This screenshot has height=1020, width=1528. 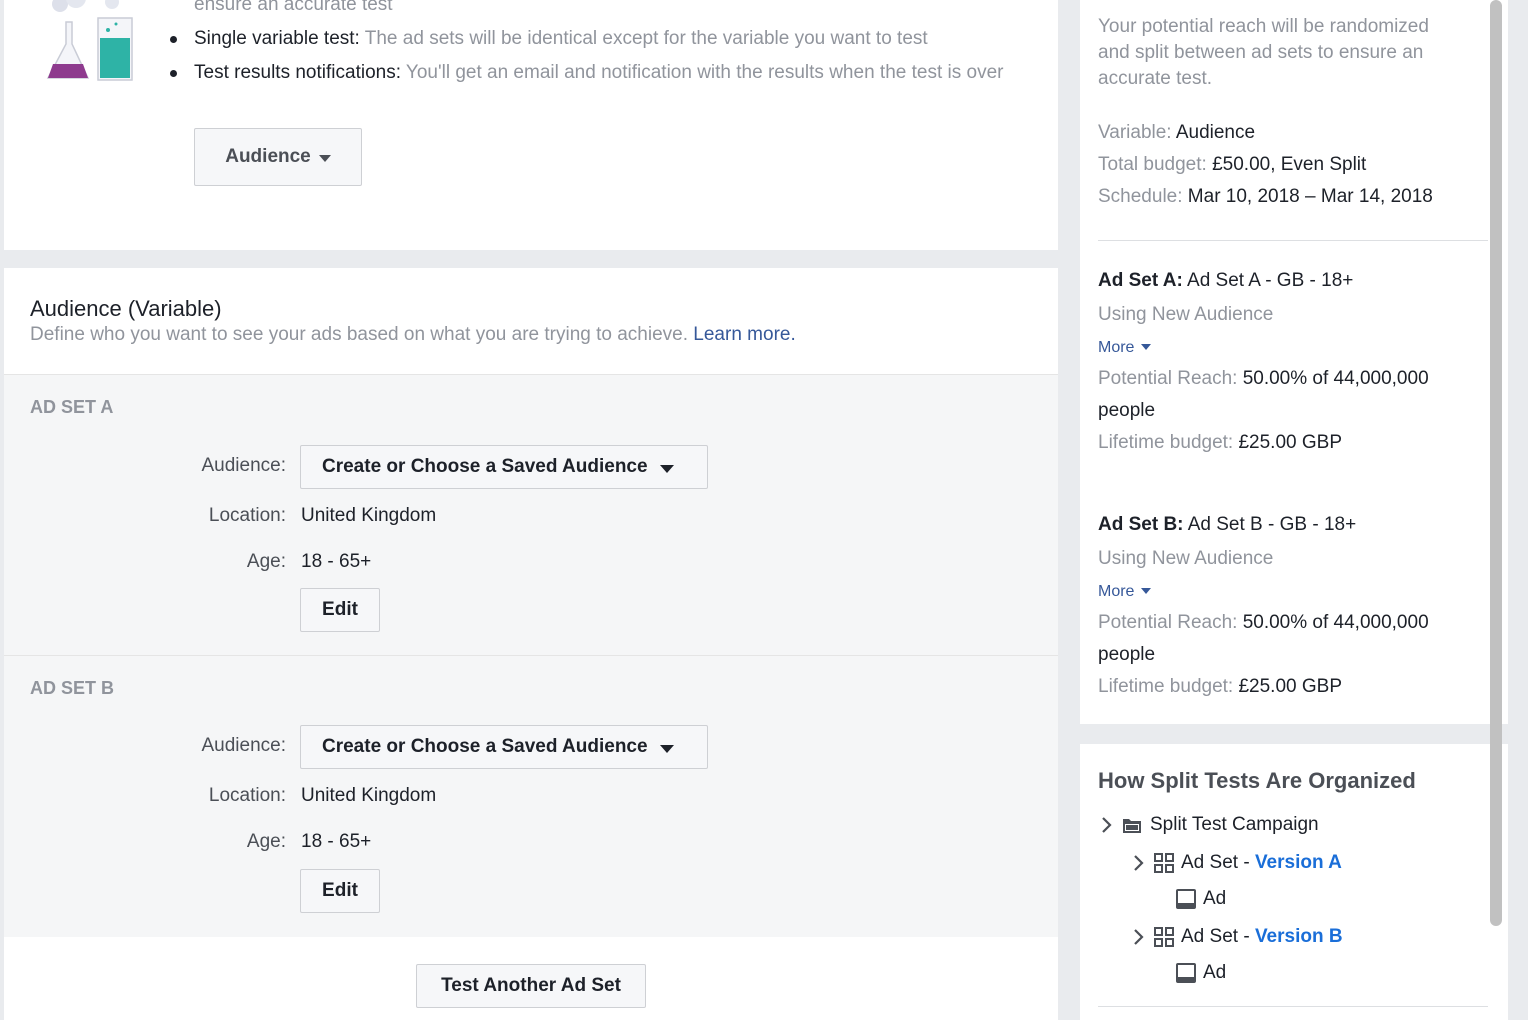 What do you see at coordinates (1263, 26) in the screenshot?
I see `reach-note-line: Your potential reach will be randomized` at bounding box center [1263, 26].